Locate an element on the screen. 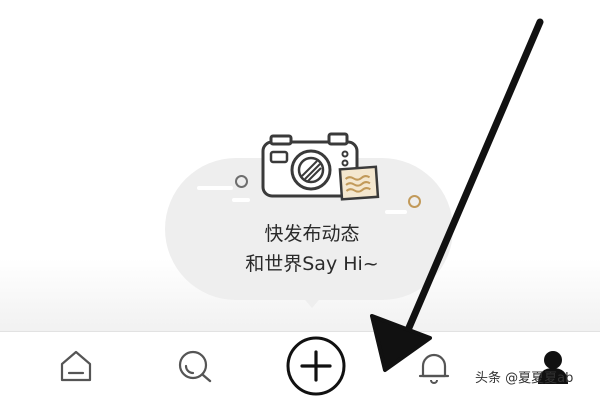 Image resolution: width=600 pixels, height=400 pixels. discover-icon is located at coordinates (195, 366).